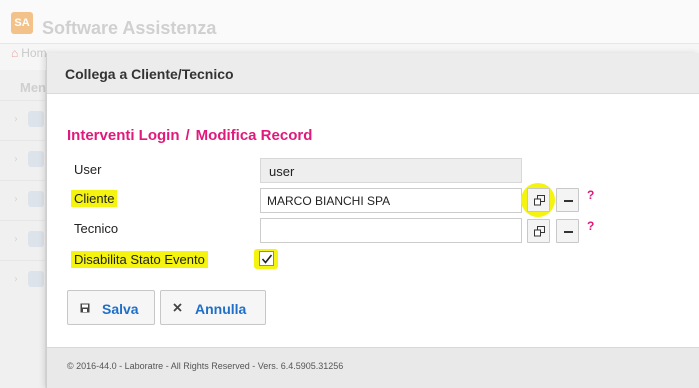 This screenshot has width=699, height=388. I want to click on disabilita-stato-evento-label: Disabilita Stato Evento, so click(139, 259).